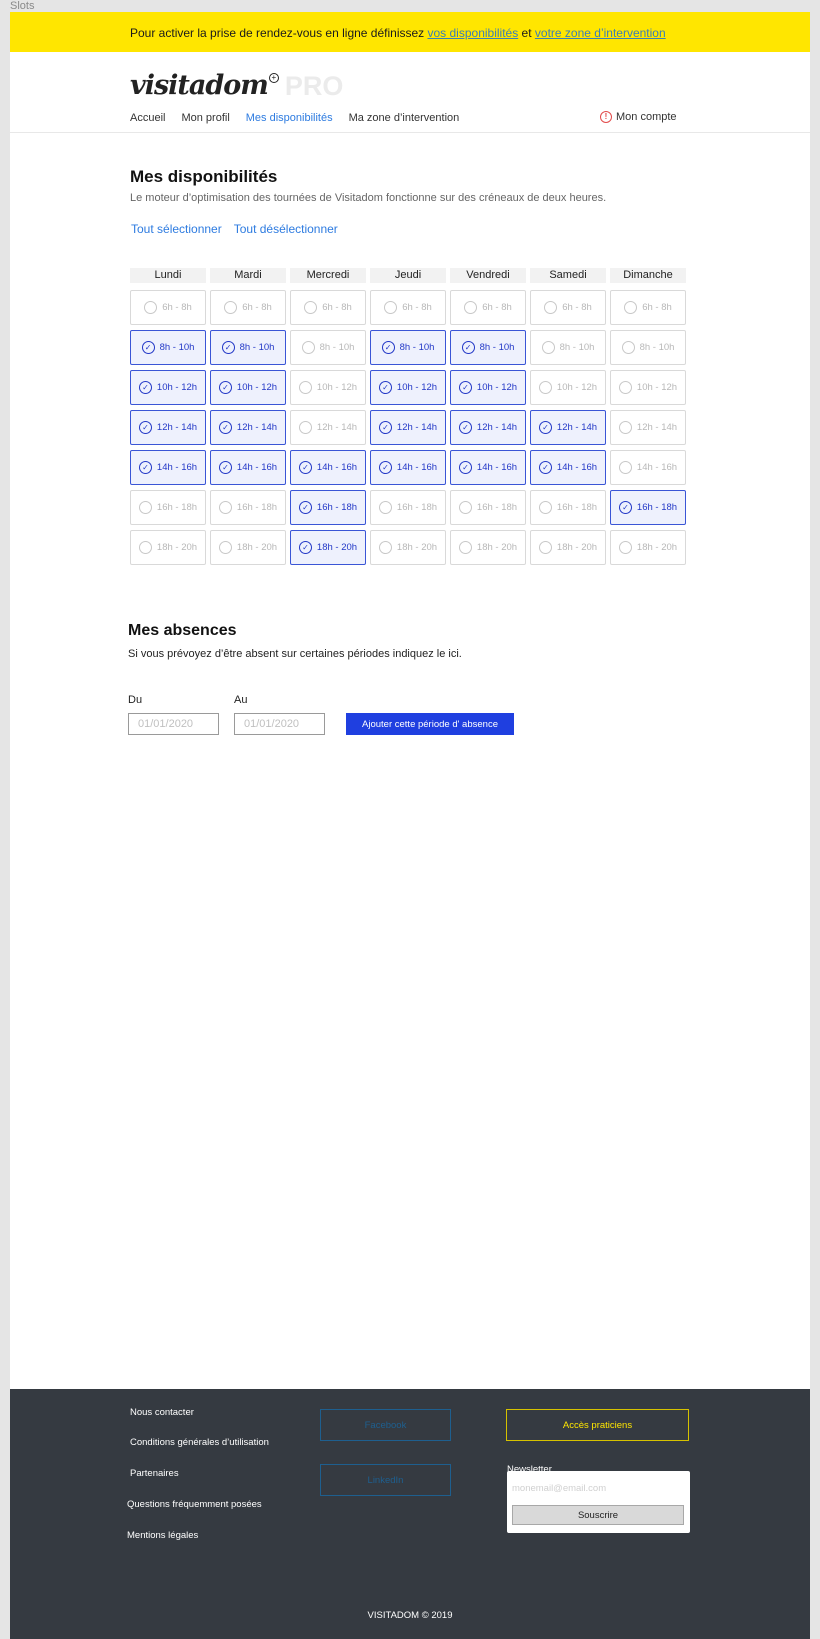 This screenshot has height=1639, width=820. What do you see at coordinates (199, 85) in the screenshot?
I see `logo-wordmark: visitadom` at bounding box center [199, 85].